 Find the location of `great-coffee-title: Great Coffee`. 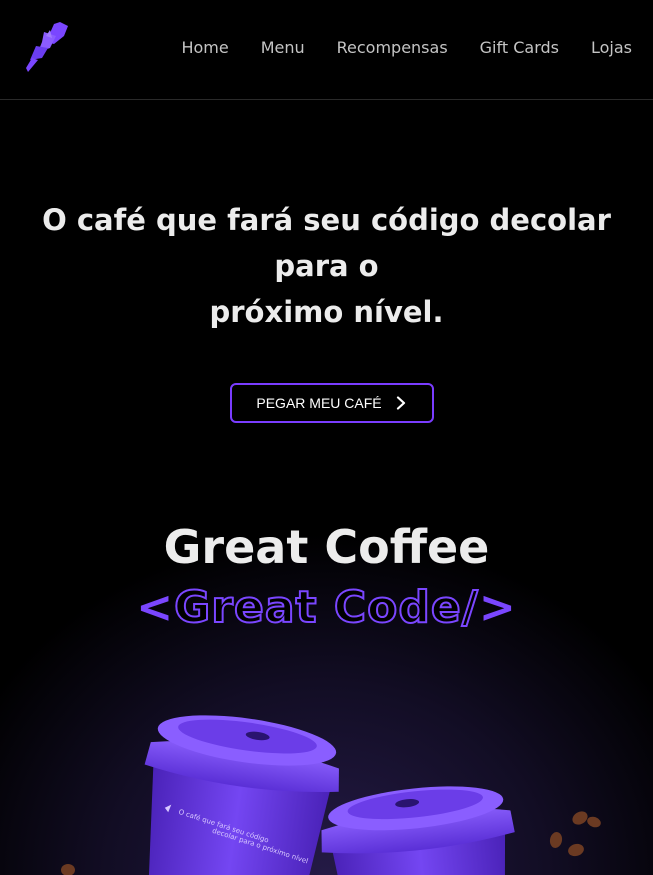

great-coffee-title: Great Coffee is located at coordinates (326, 547).